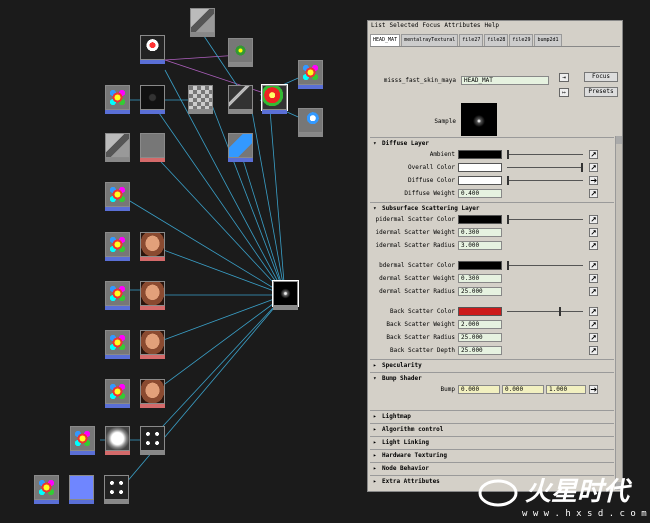  I want to click on menu-attributes: Attributes, so click(462, 26).